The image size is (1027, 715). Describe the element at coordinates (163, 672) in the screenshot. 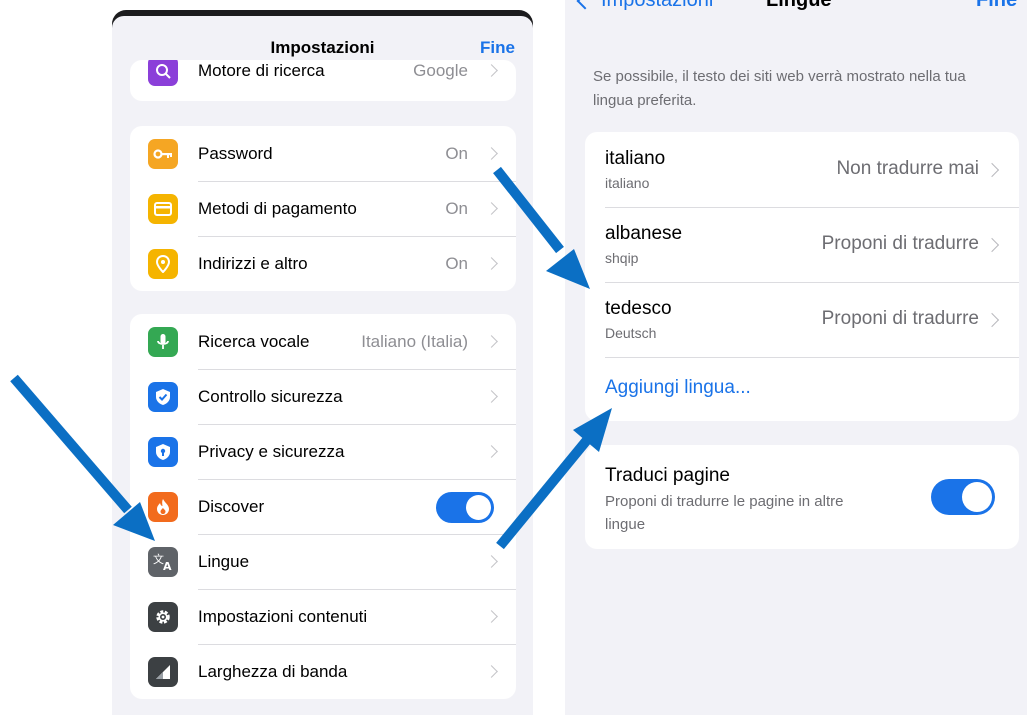

I see `signal-icon` at that location.